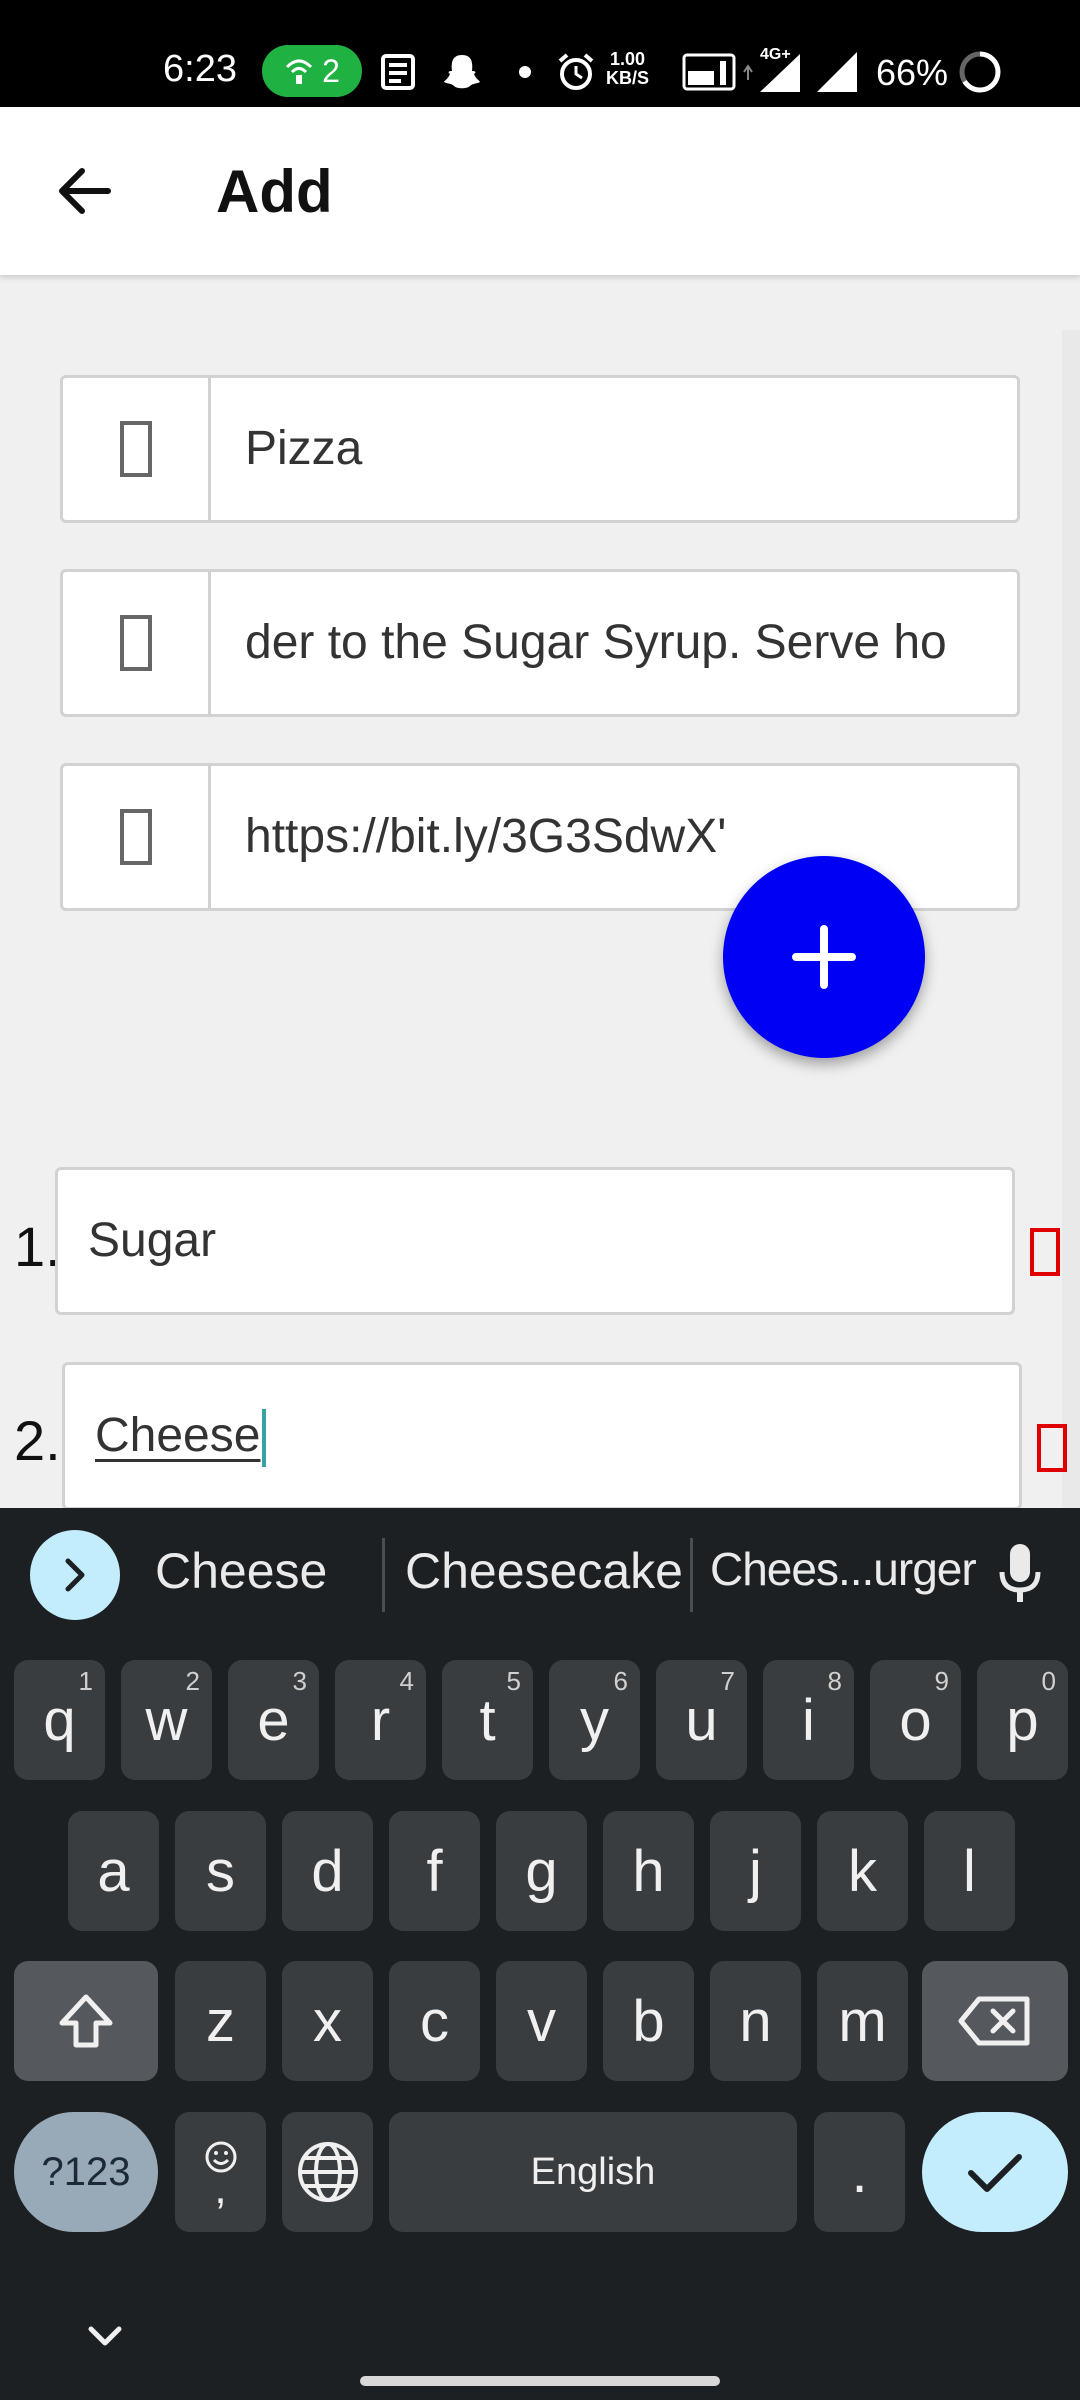 The width and height of the screenshot is (1080, 2400). What do you see at coordinates (331, 70) in the screenshot?
I see `hotspot-count: 2` at bounding box center [331, 70].